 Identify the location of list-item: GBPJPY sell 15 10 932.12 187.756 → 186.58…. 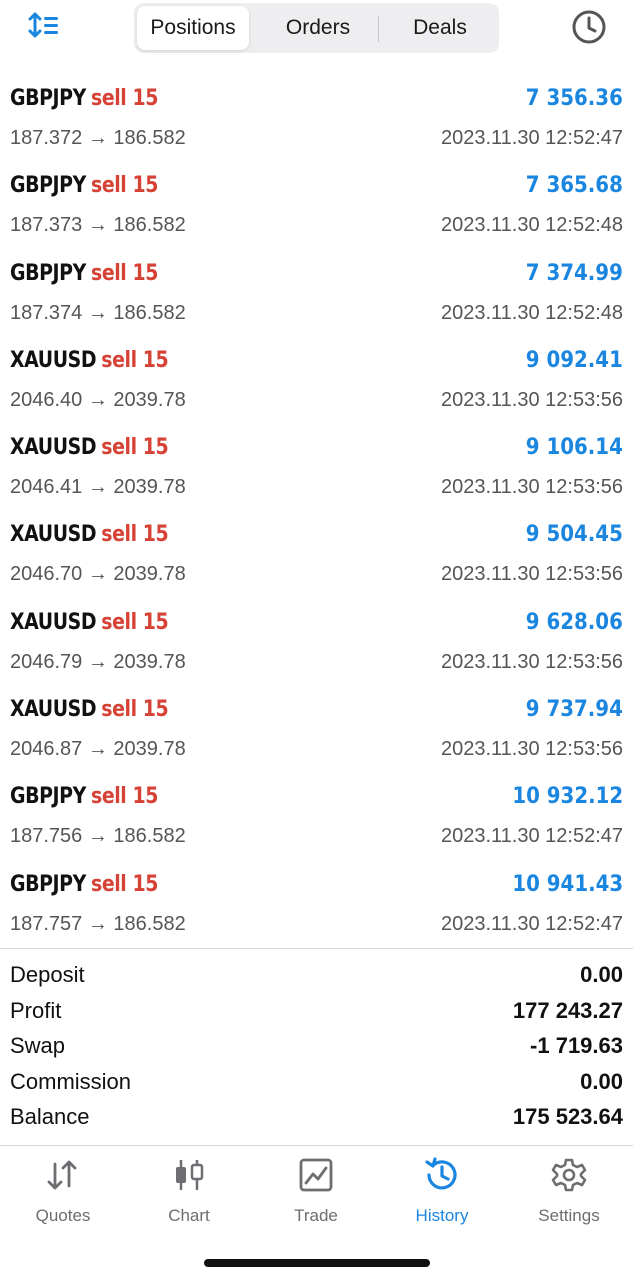
(316, 819).